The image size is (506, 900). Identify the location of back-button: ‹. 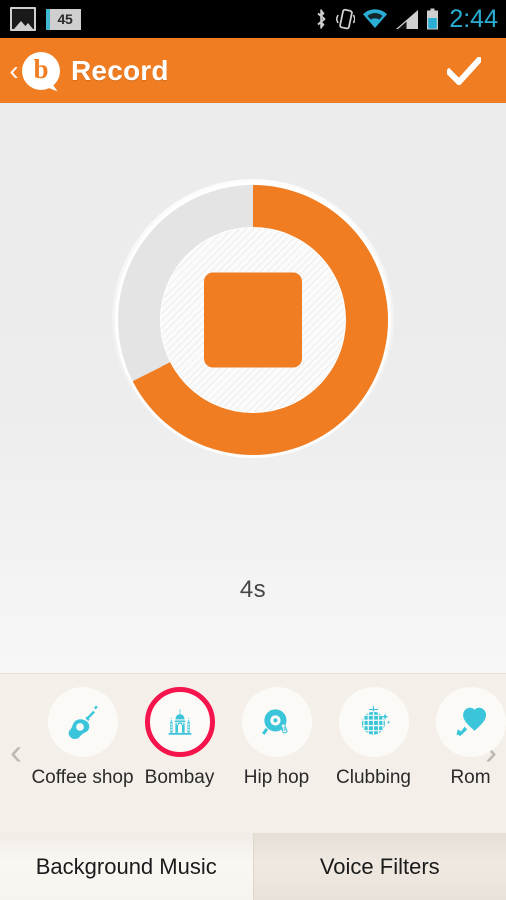
(14, 70).